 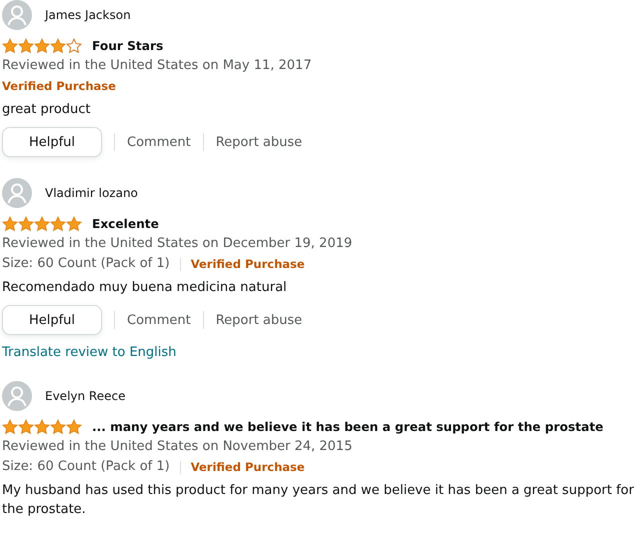 What do you see at coordinates (128, 46) in the screenshot?
I see `review-title: Four Stars` at bounding box center [128, 46].